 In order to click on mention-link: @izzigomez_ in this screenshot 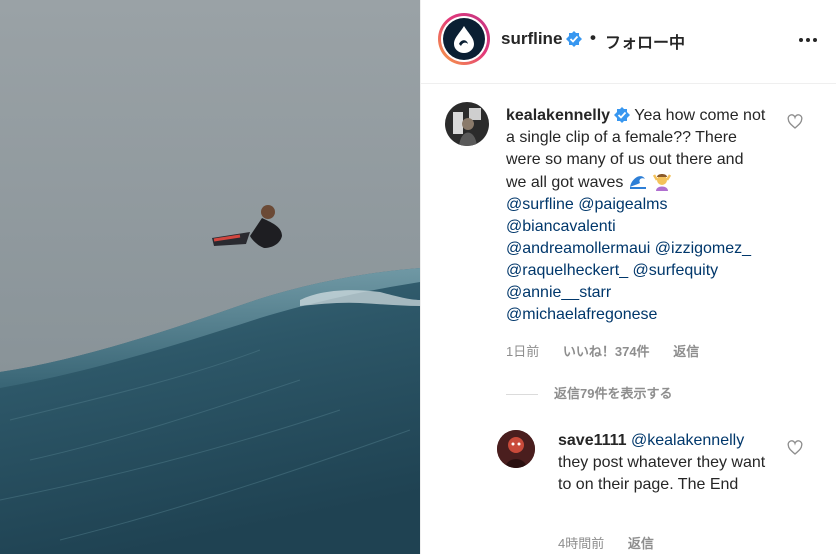, I will do `click(703, 248)`.